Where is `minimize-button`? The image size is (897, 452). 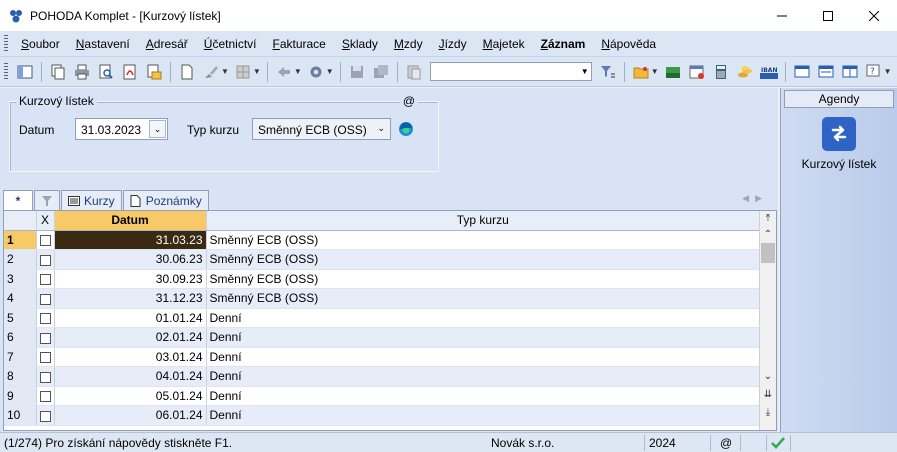
minimize-button is located at coordinates (782, 15).